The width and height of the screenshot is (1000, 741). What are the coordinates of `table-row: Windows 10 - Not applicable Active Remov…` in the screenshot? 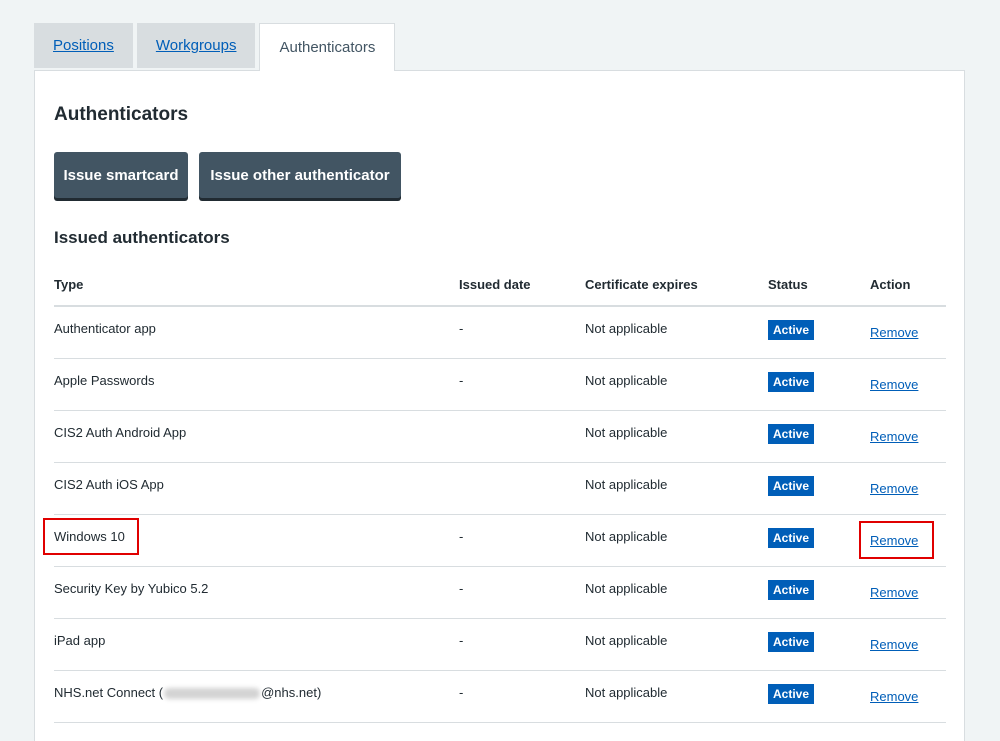 It's located at (500, 541).